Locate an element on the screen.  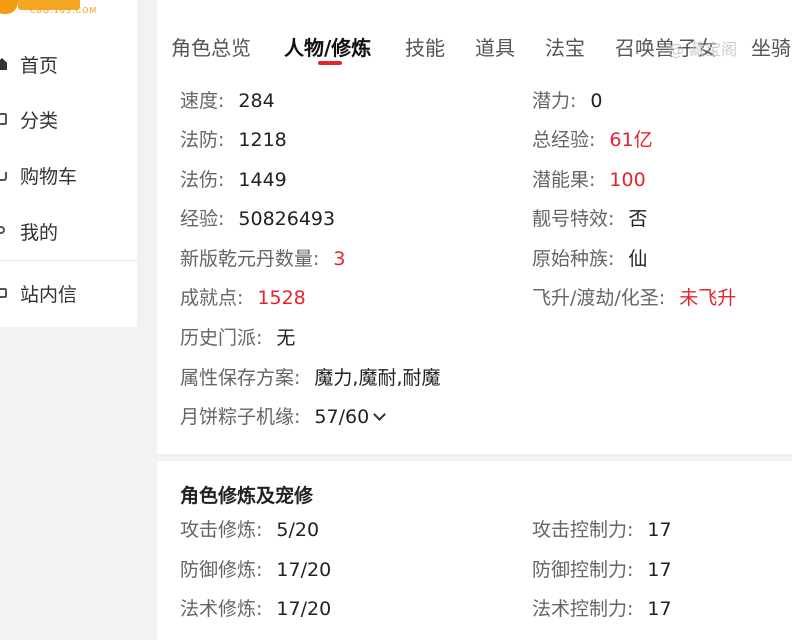
active-tab-indicator is located at coordinates (330, 63).